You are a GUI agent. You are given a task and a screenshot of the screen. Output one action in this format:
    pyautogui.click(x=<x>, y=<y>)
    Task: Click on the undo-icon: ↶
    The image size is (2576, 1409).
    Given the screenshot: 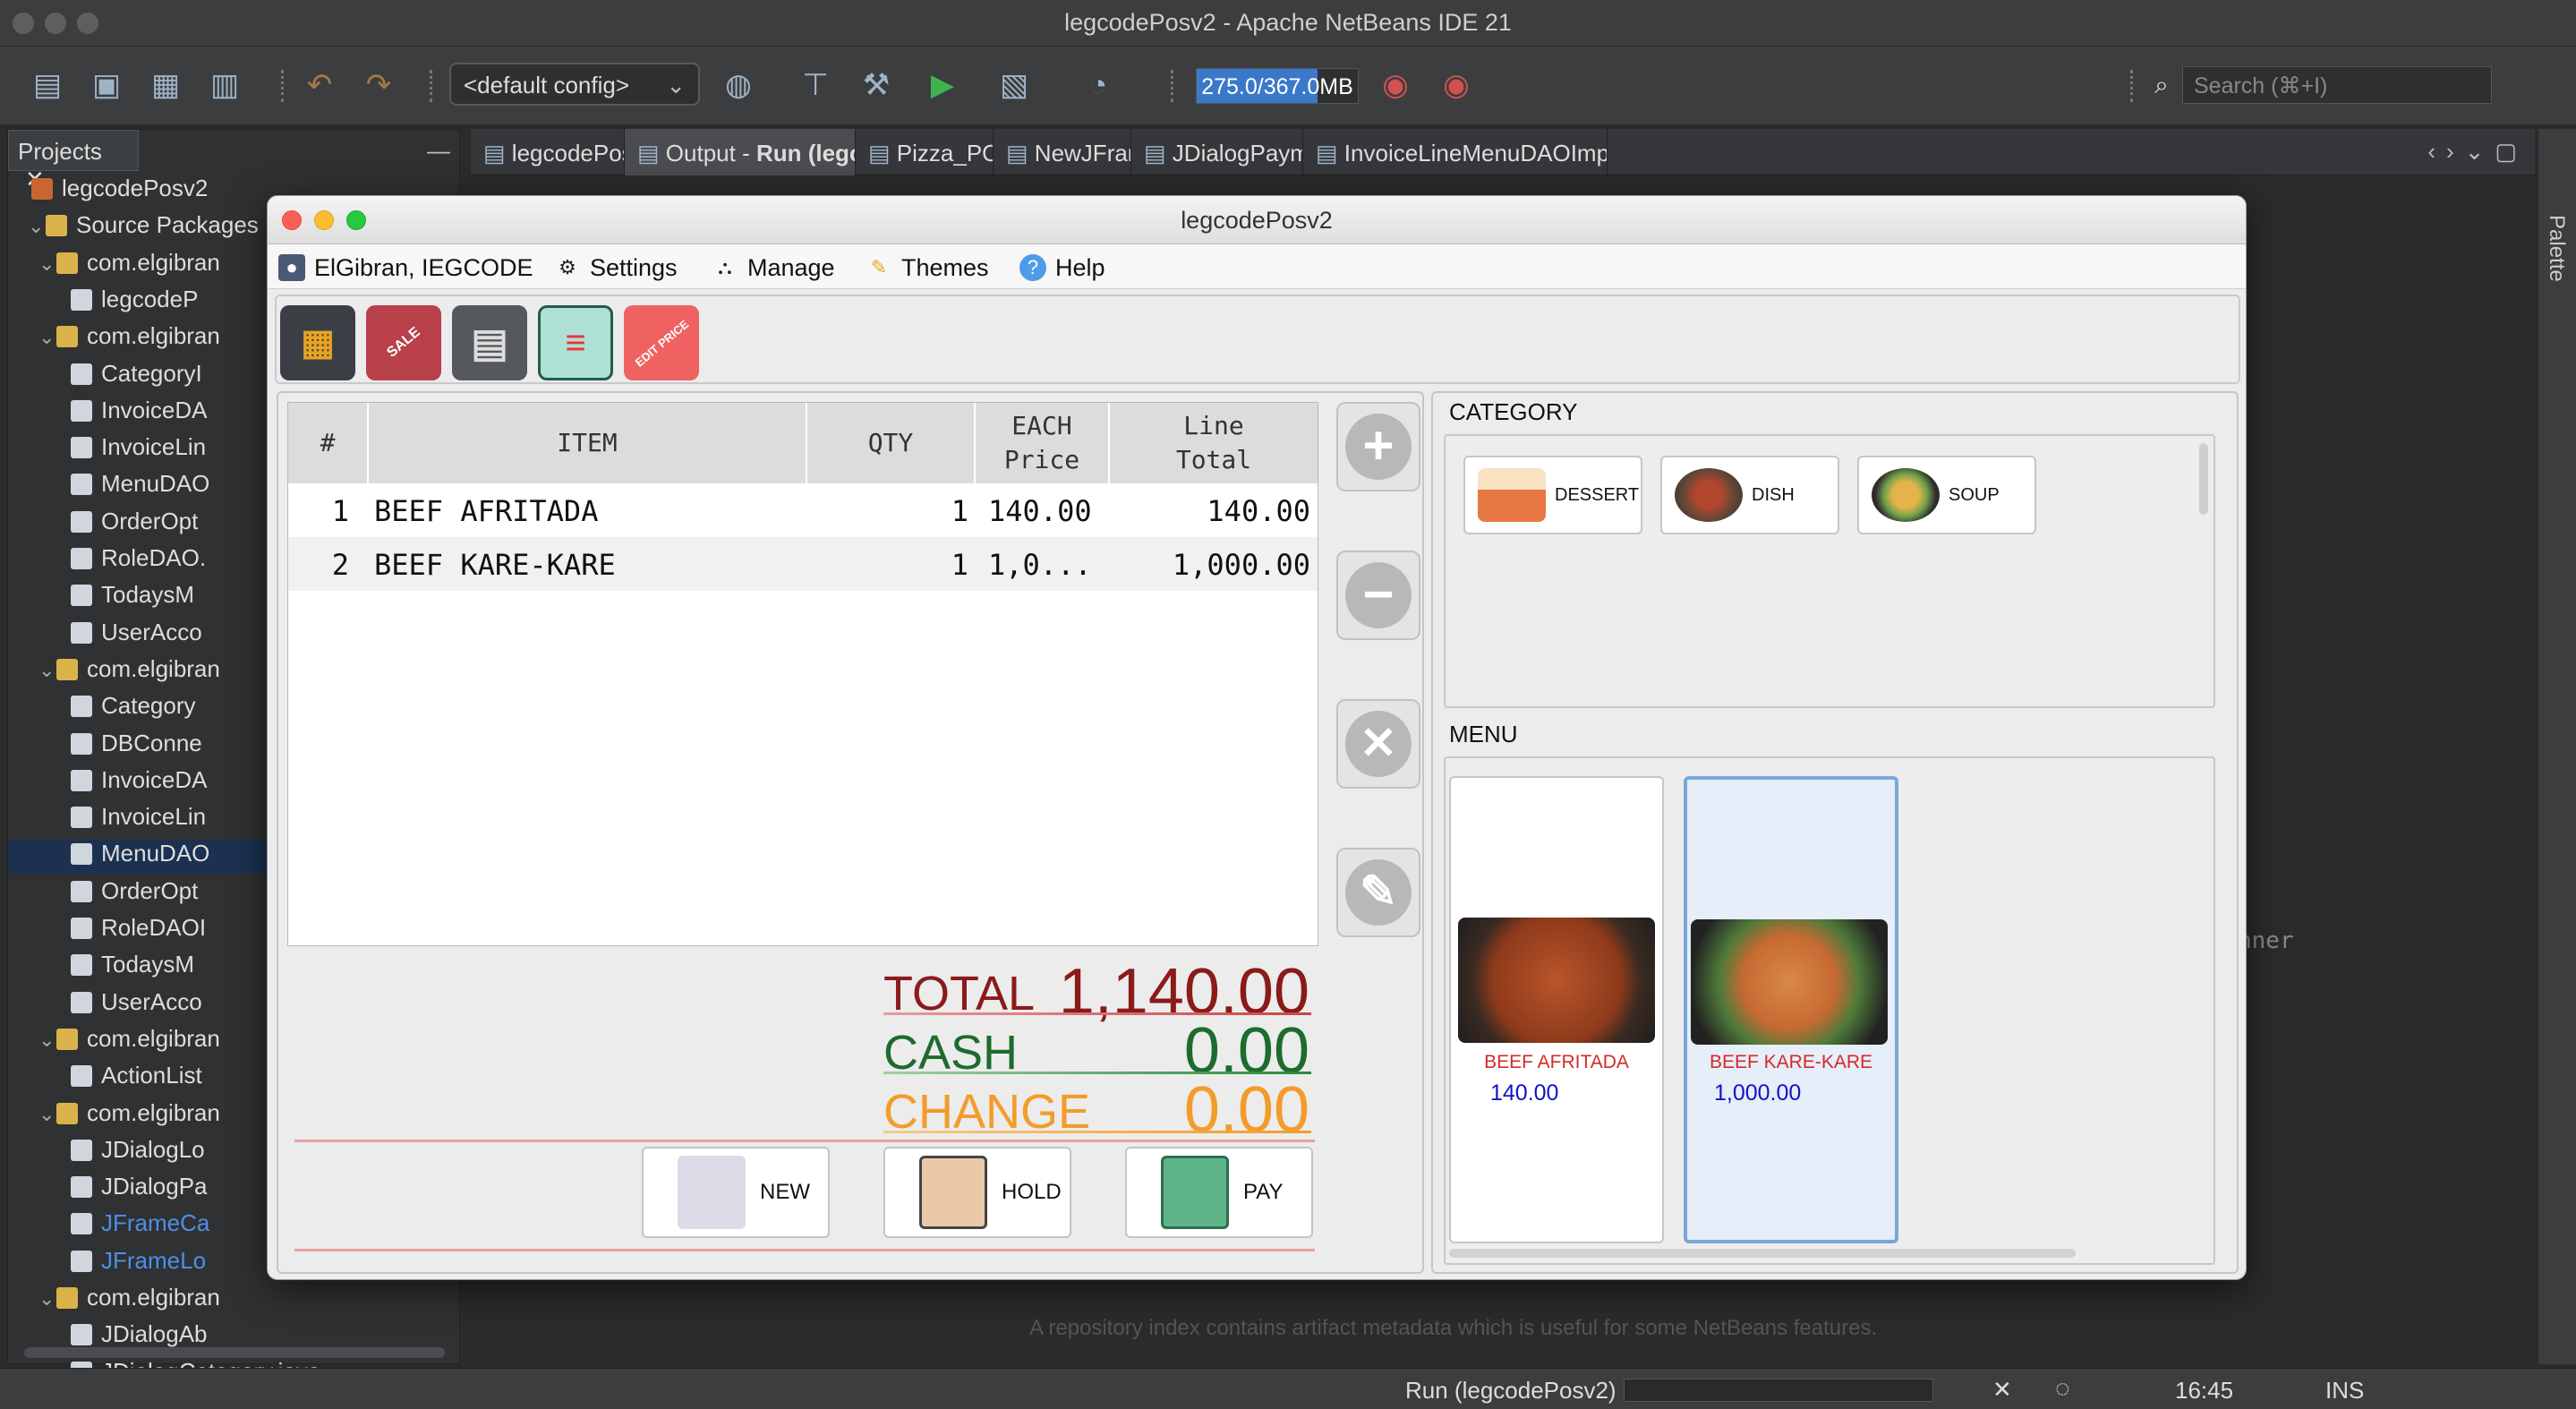 What is the action you would take?
    pyautogui.click(x=319, y=85)
    